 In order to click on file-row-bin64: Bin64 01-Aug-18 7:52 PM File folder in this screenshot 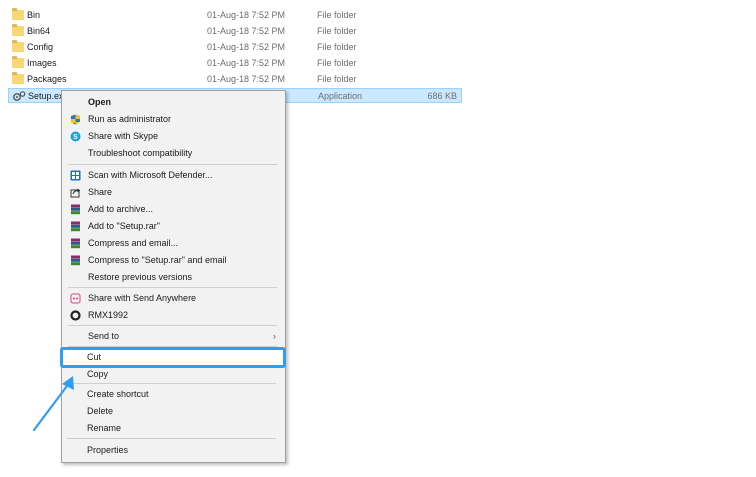, I will do `click(235, 31)`.